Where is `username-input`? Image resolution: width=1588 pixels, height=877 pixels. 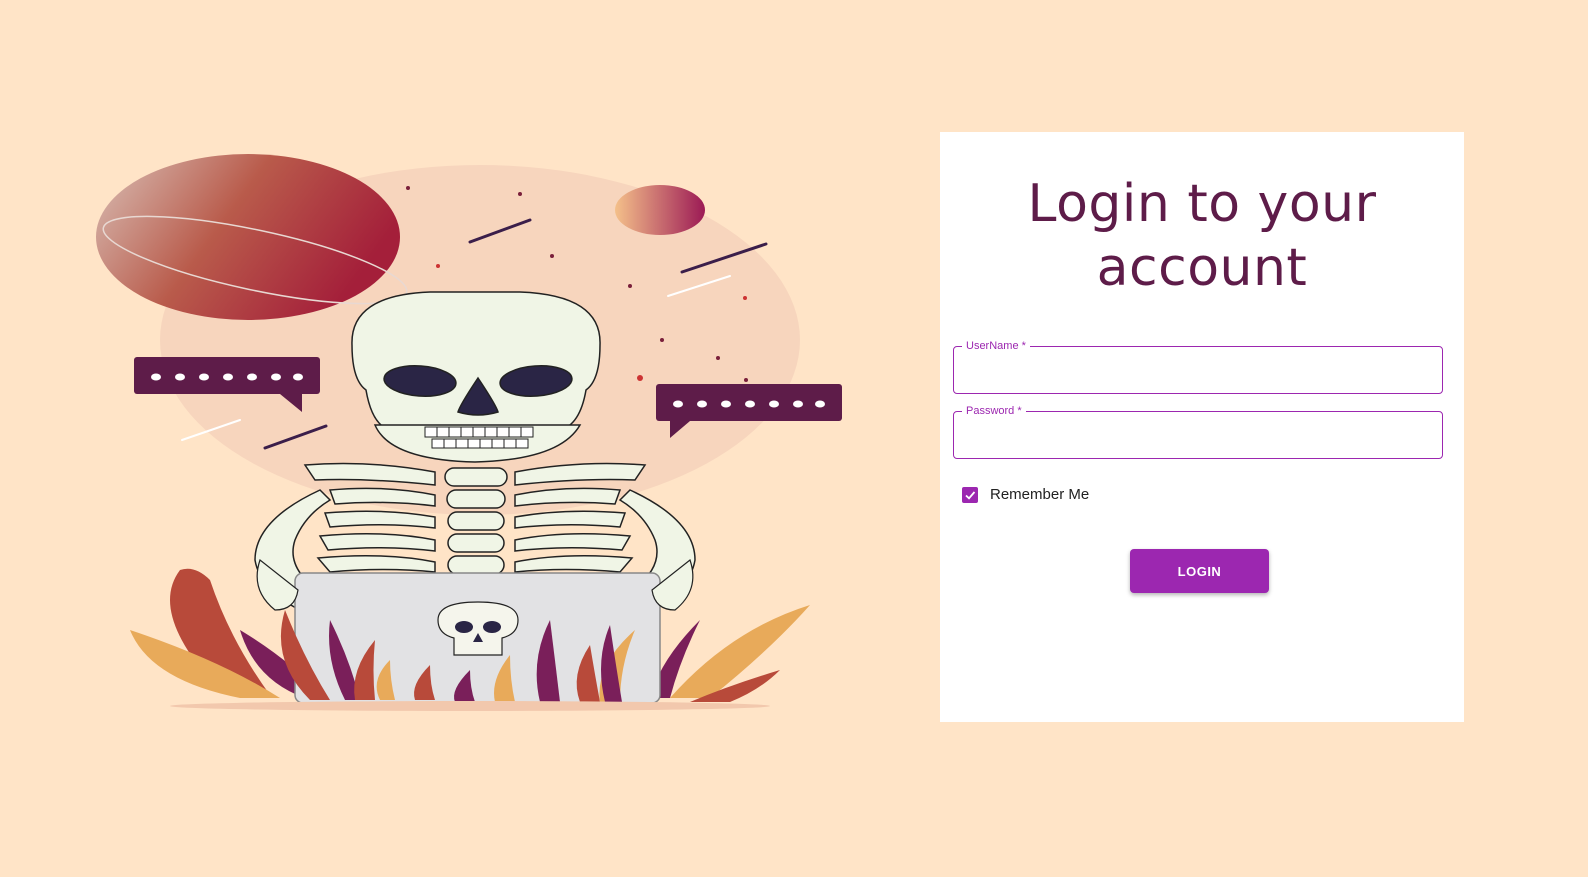 username-input is located at coordinates (1198, 370).